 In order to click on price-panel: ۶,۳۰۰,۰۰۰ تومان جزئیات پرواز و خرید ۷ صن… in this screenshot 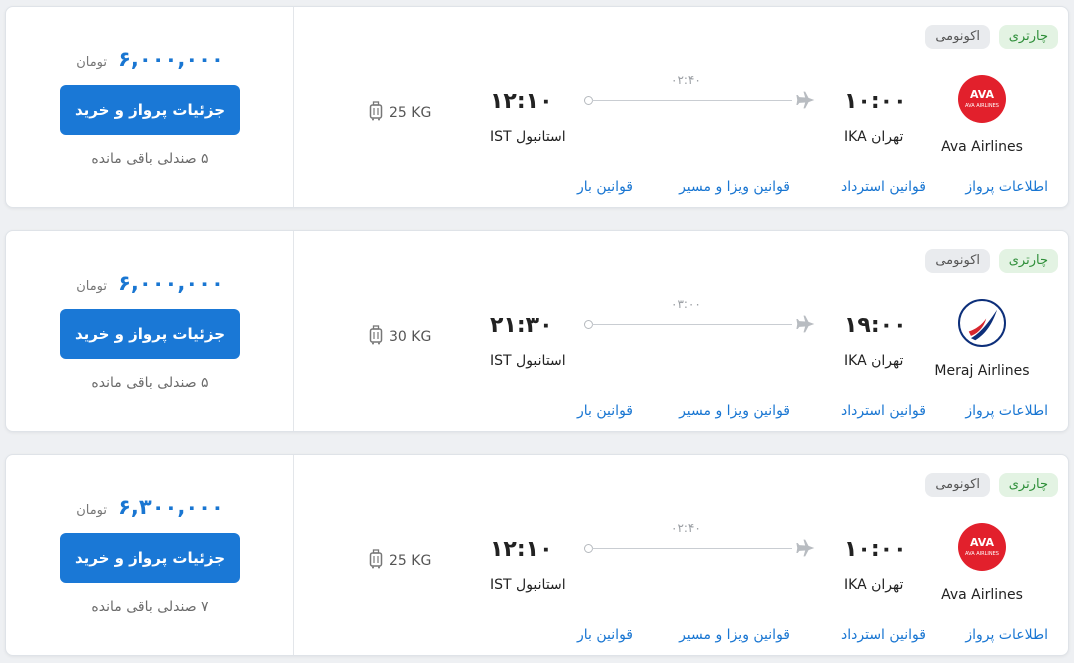, I will do `click(150, 555)`.